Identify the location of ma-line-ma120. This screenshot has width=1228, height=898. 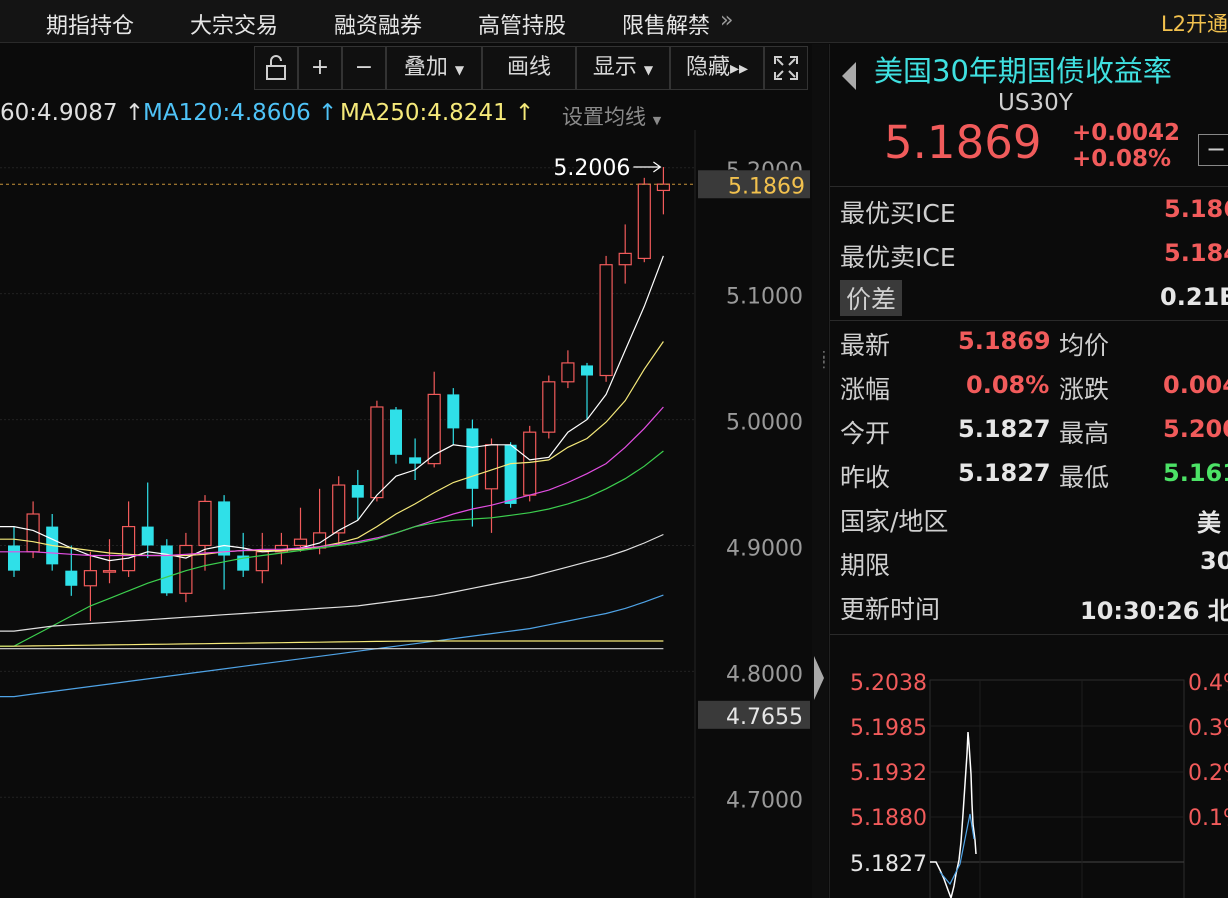
(332, 646).